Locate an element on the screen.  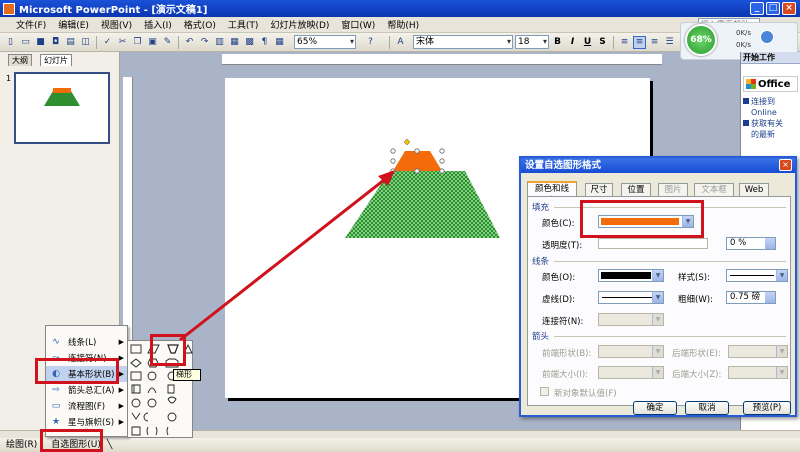
task-pane-title: 开始工作 is located at coordinates (770, 58).